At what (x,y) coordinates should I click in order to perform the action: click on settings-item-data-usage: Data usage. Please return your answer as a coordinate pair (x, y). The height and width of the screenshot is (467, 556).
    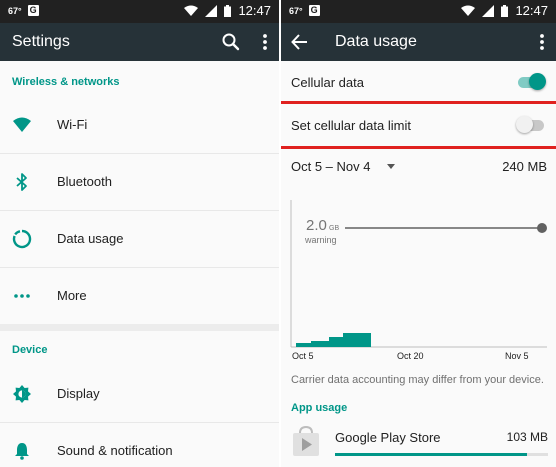
    Looking at the image, I should click on (139, 239).